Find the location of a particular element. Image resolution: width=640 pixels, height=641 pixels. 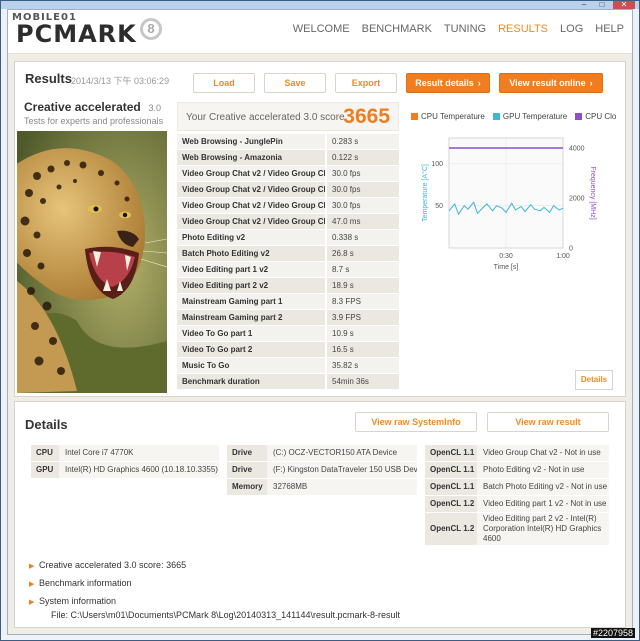

y-left-tick-label: 100 is located at coordinates (437, 164).